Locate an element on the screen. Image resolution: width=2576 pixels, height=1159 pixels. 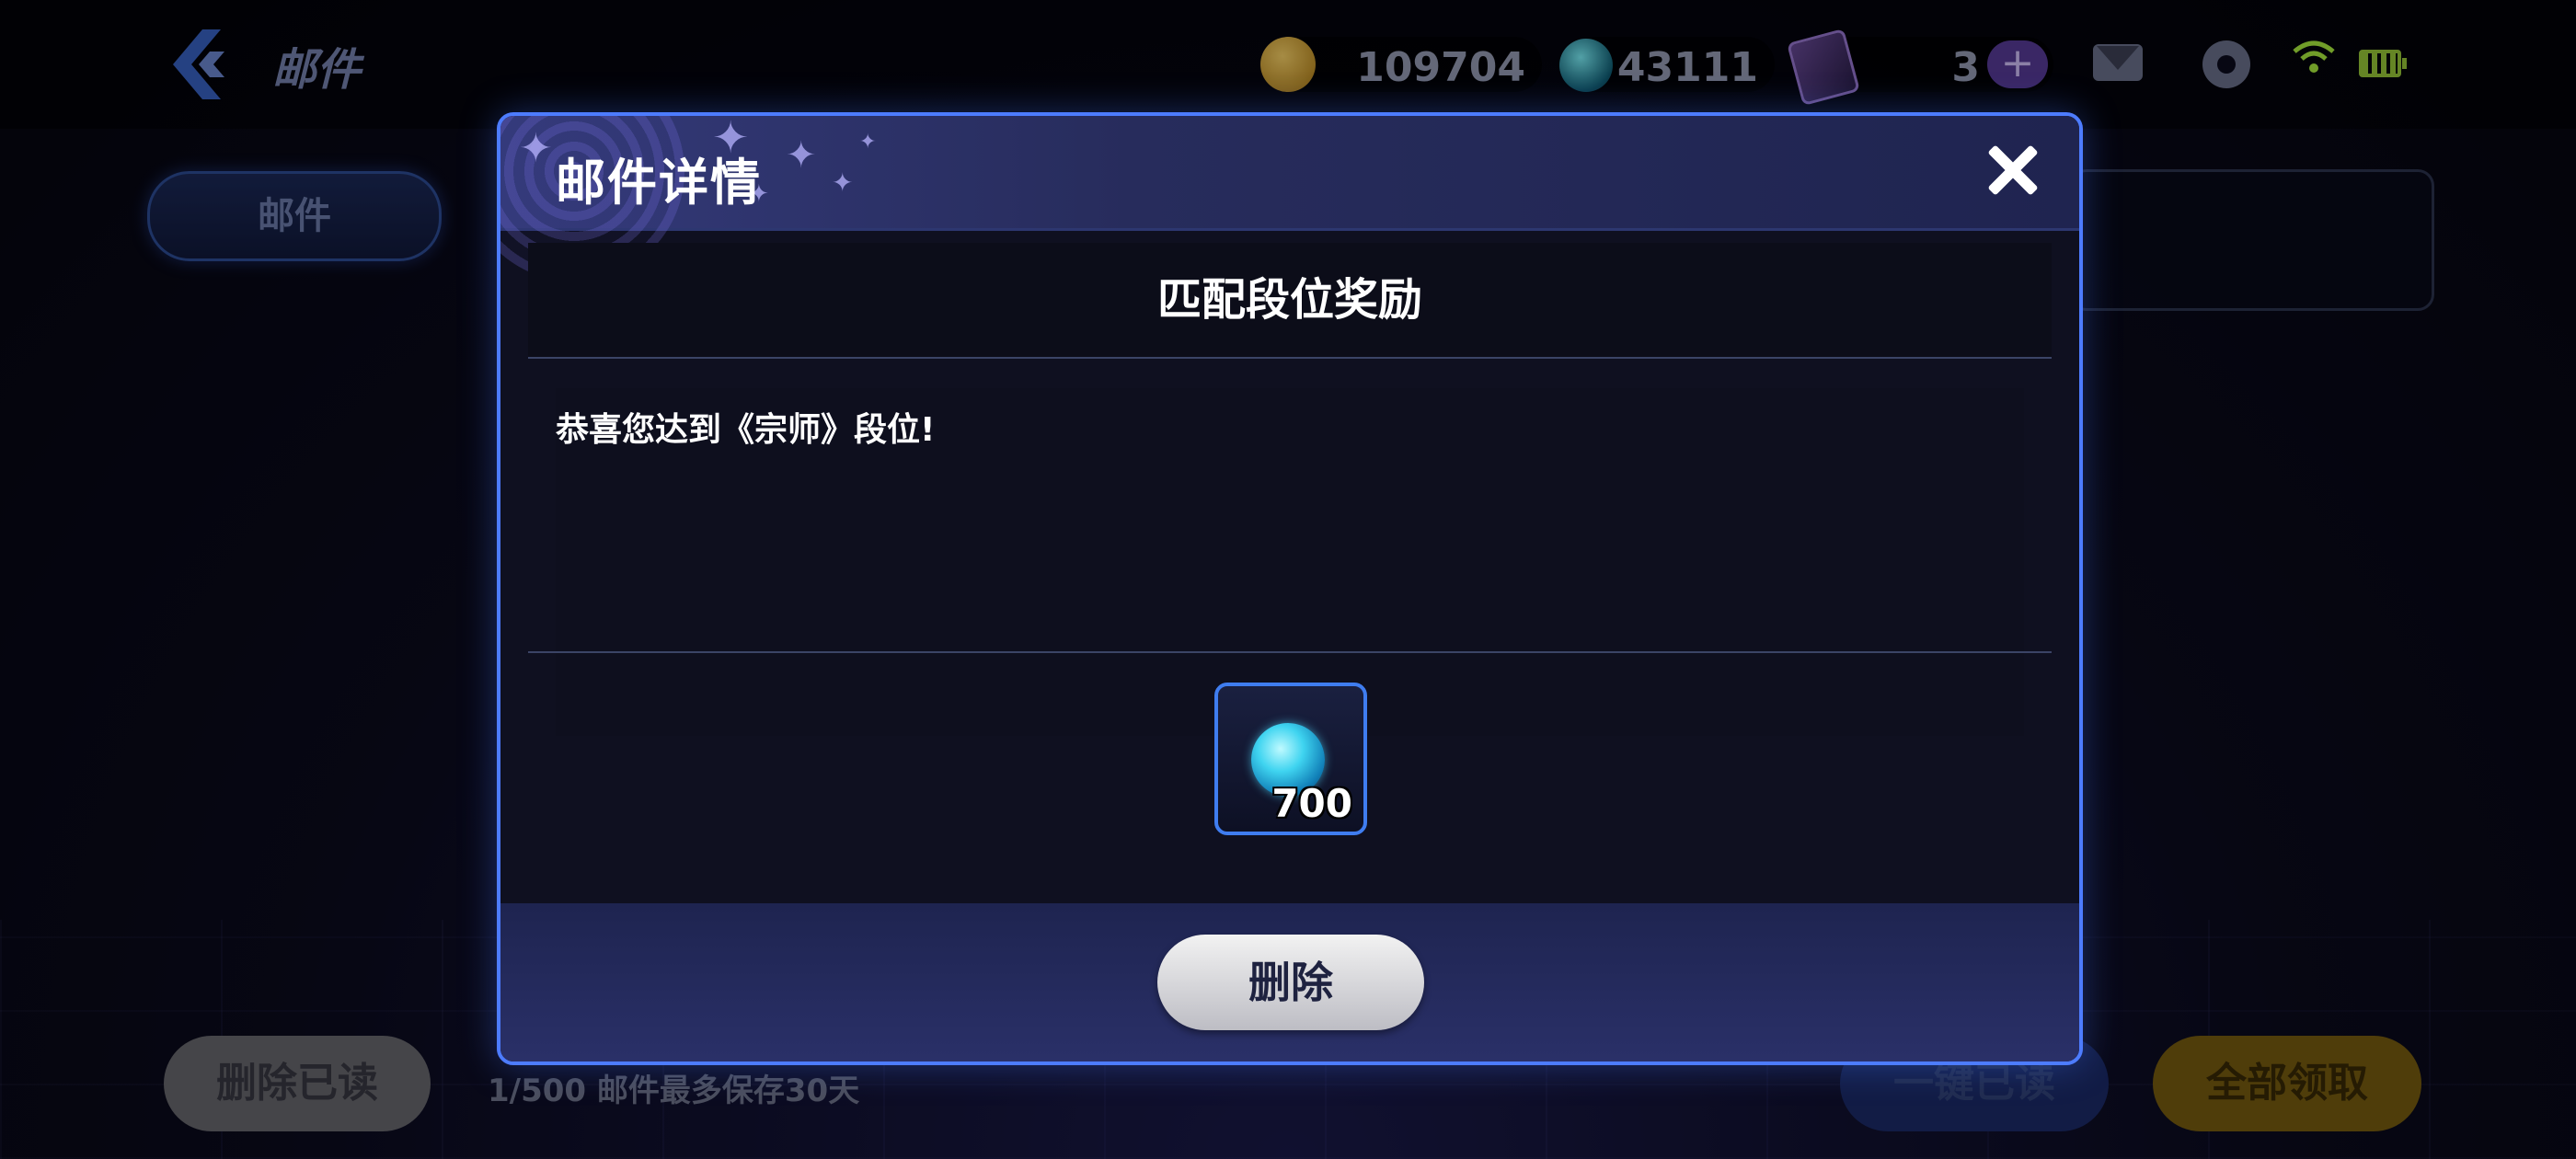
delete-button: 删除 is located at coordinates (1290, 982).